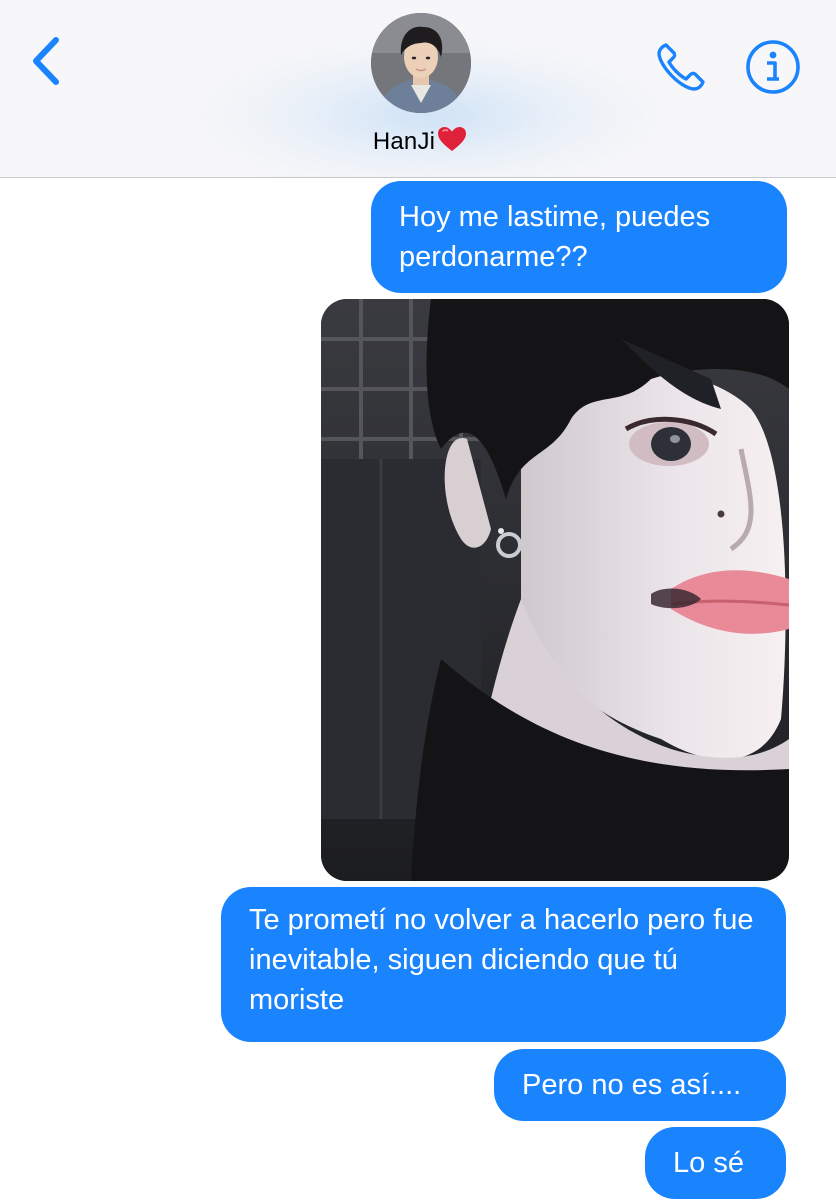  I want to click on contact-name-label: HanJi, so click(404, 141).